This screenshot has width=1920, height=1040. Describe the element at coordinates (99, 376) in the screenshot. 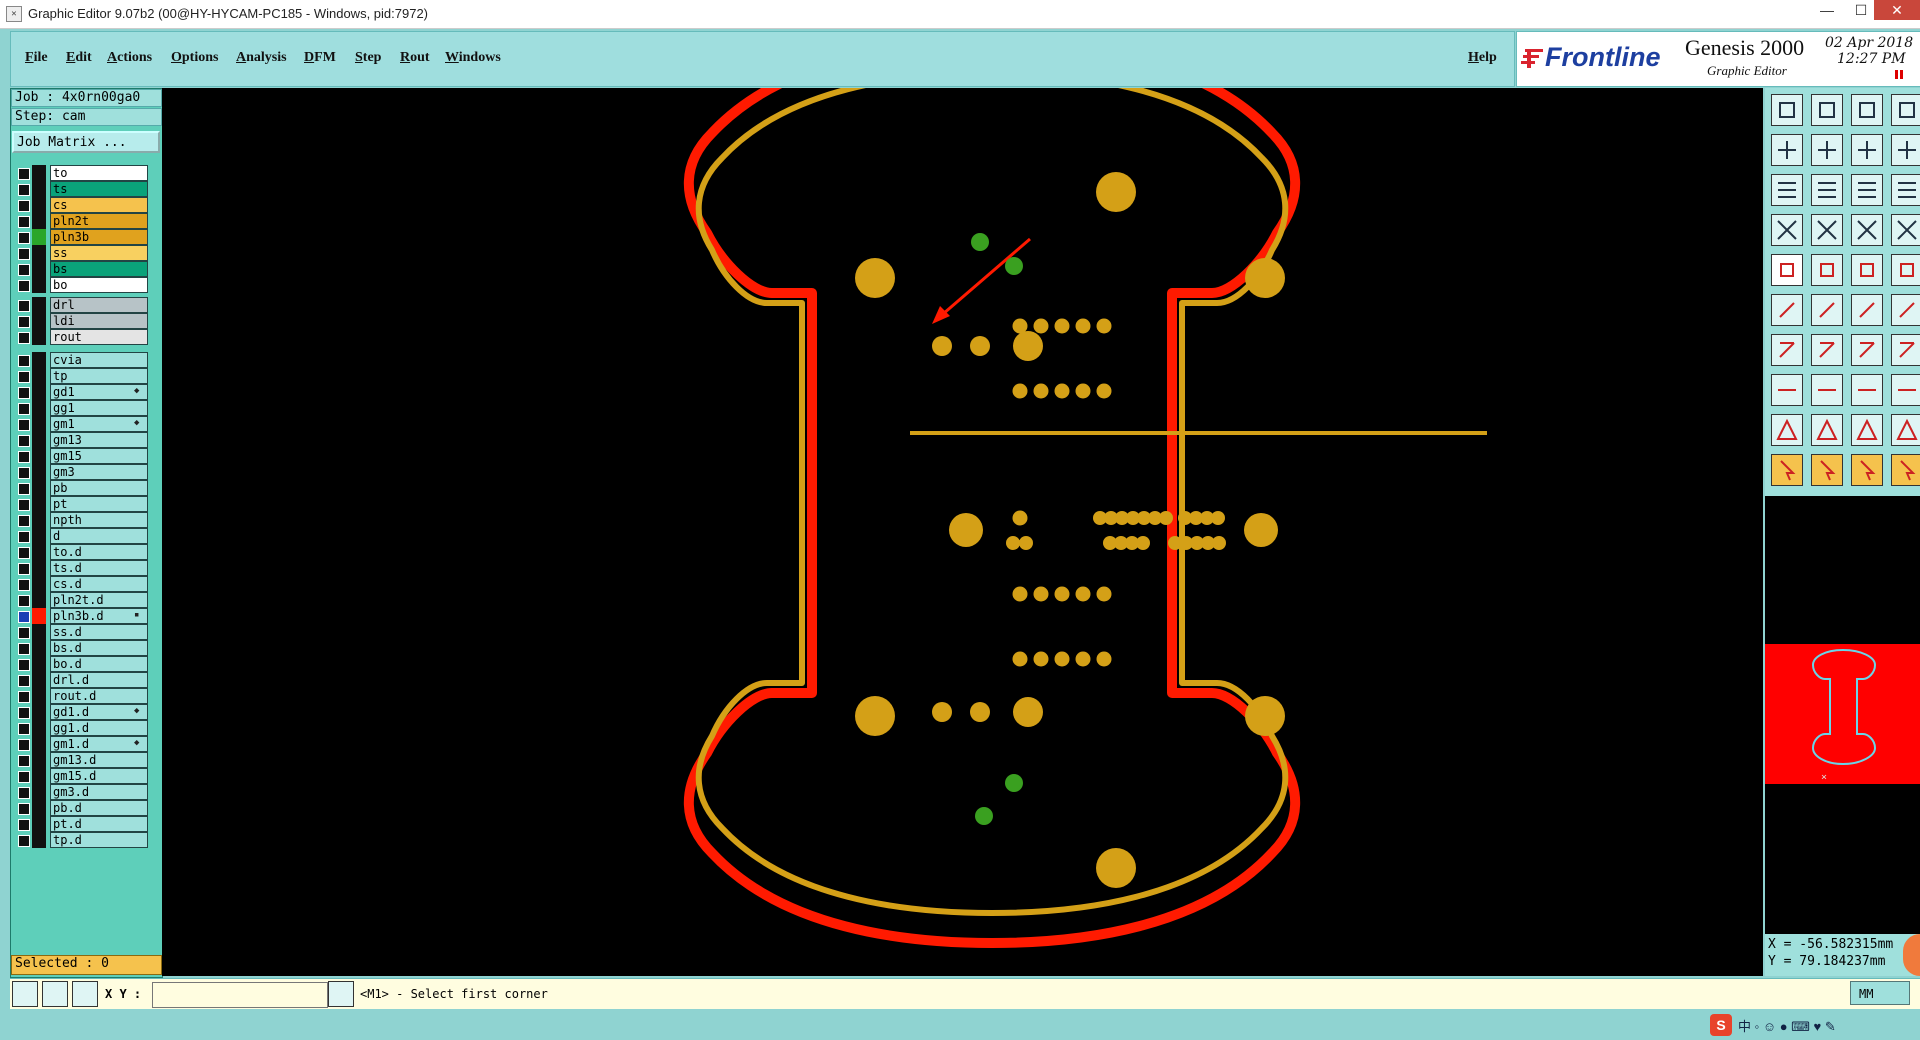

I see `layer-name: tp` at that location.